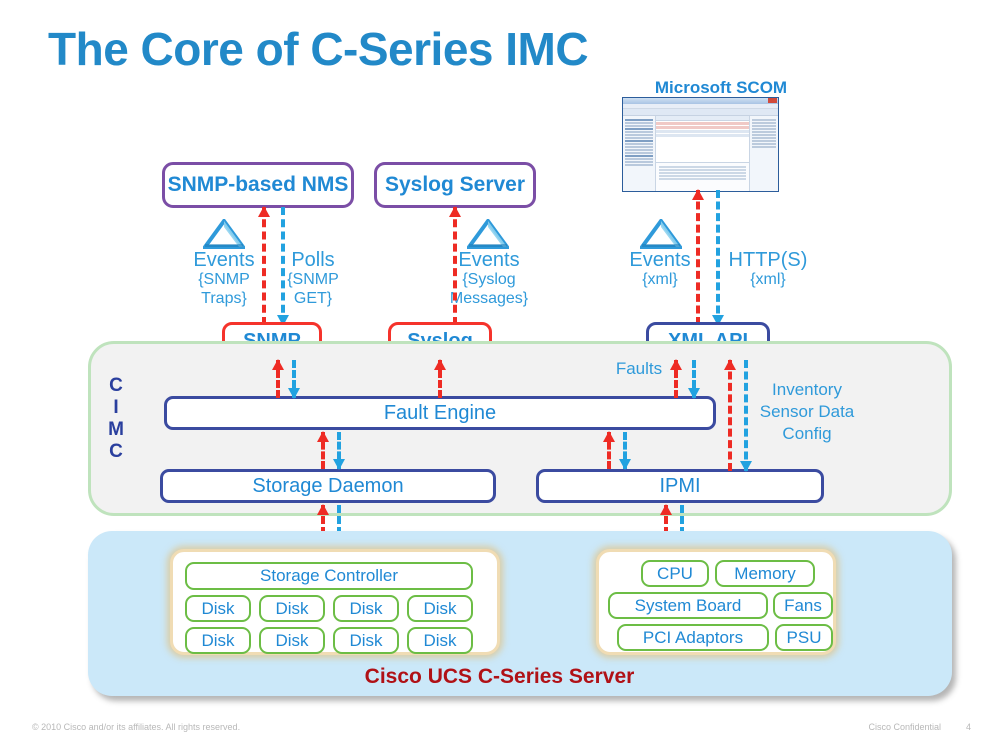 The width and height of the screenshot is (999, 749). I want to click on consumer-box-snmp-nms: SNMP-based NMS, so click(258, 185).